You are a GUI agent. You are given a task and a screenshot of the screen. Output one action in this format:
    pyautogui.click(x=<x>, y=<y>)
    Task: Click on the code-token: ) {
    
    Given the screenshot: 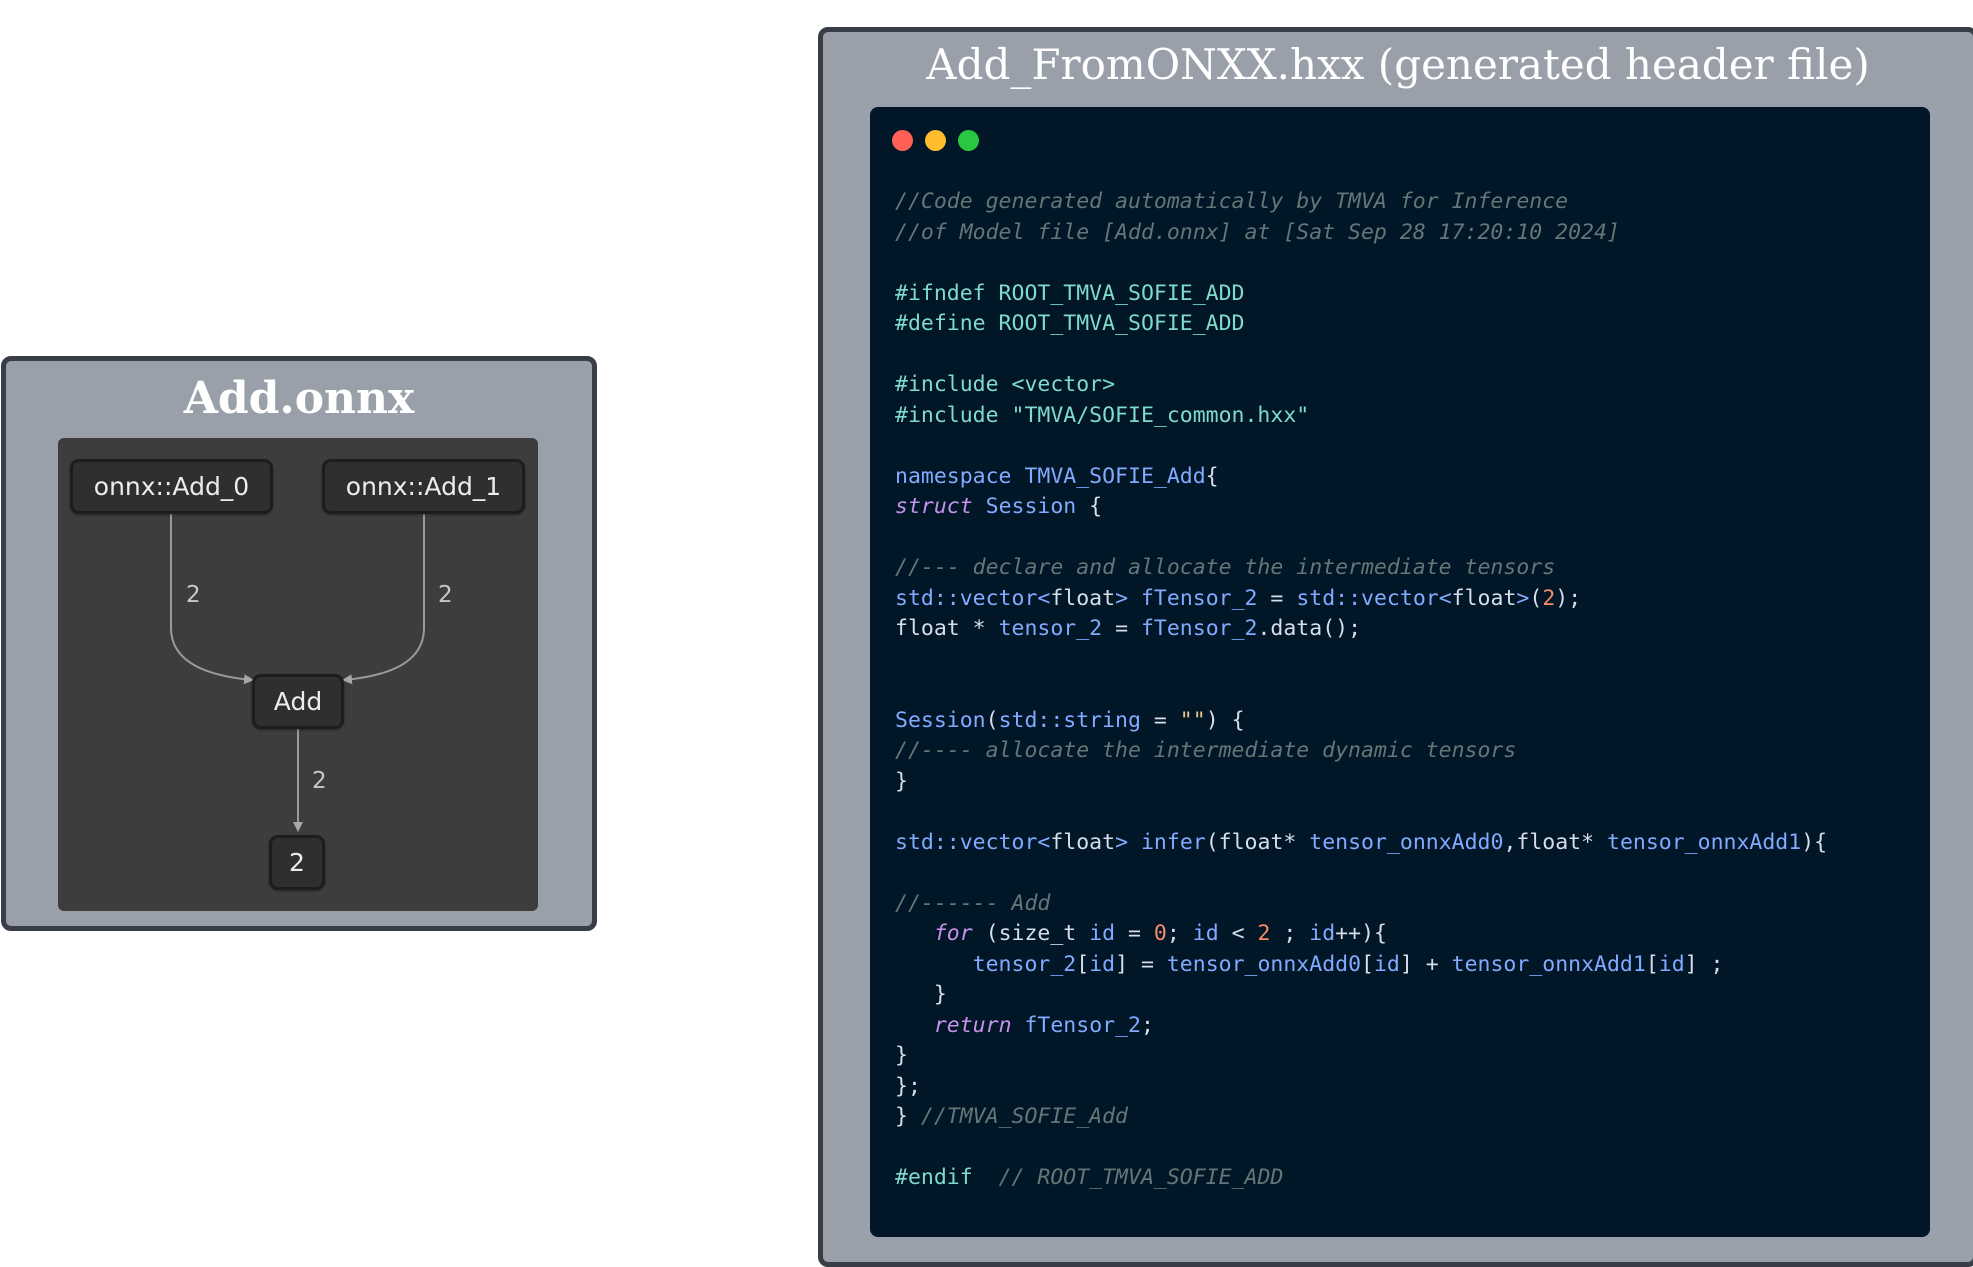 What is the action you would take?
    pyautogui.click(x=1225, y=720)
    